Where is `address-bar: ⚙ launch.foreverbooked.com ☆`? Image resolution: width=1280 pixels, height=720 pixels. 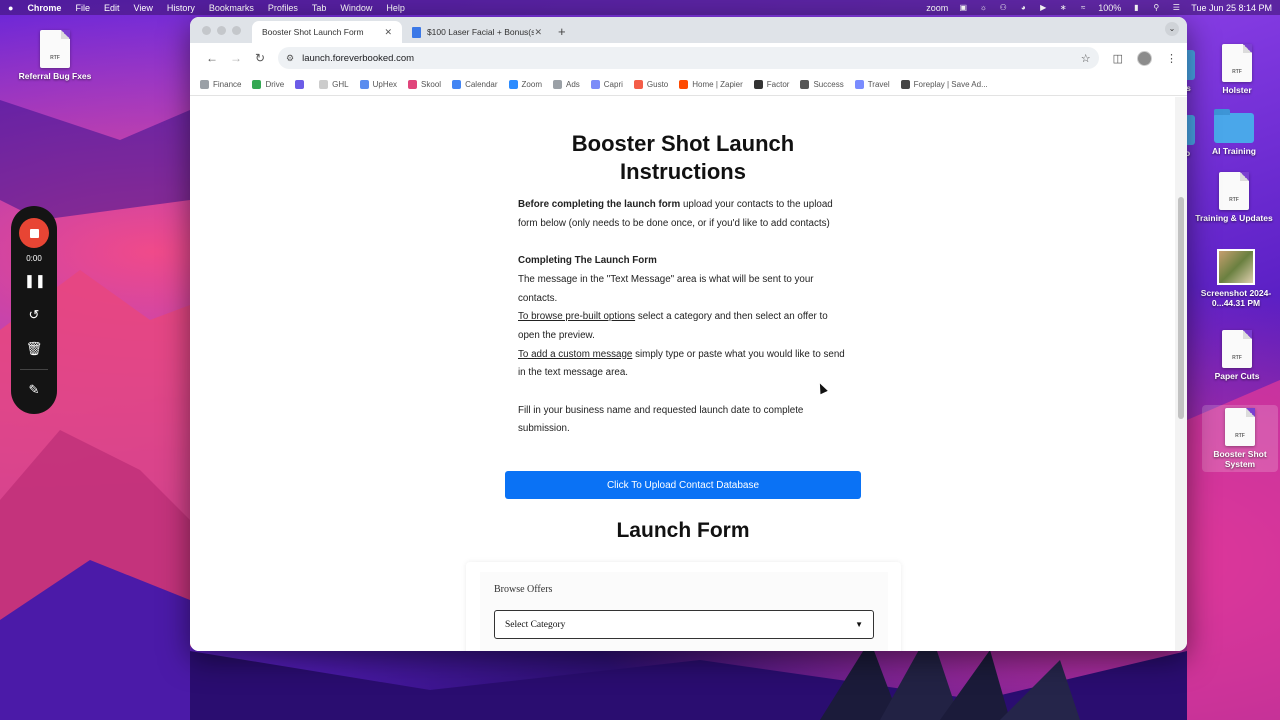
address-bar: ⚙ launch.foreverbooked.com ☆ is located at coordinates (688, 58).